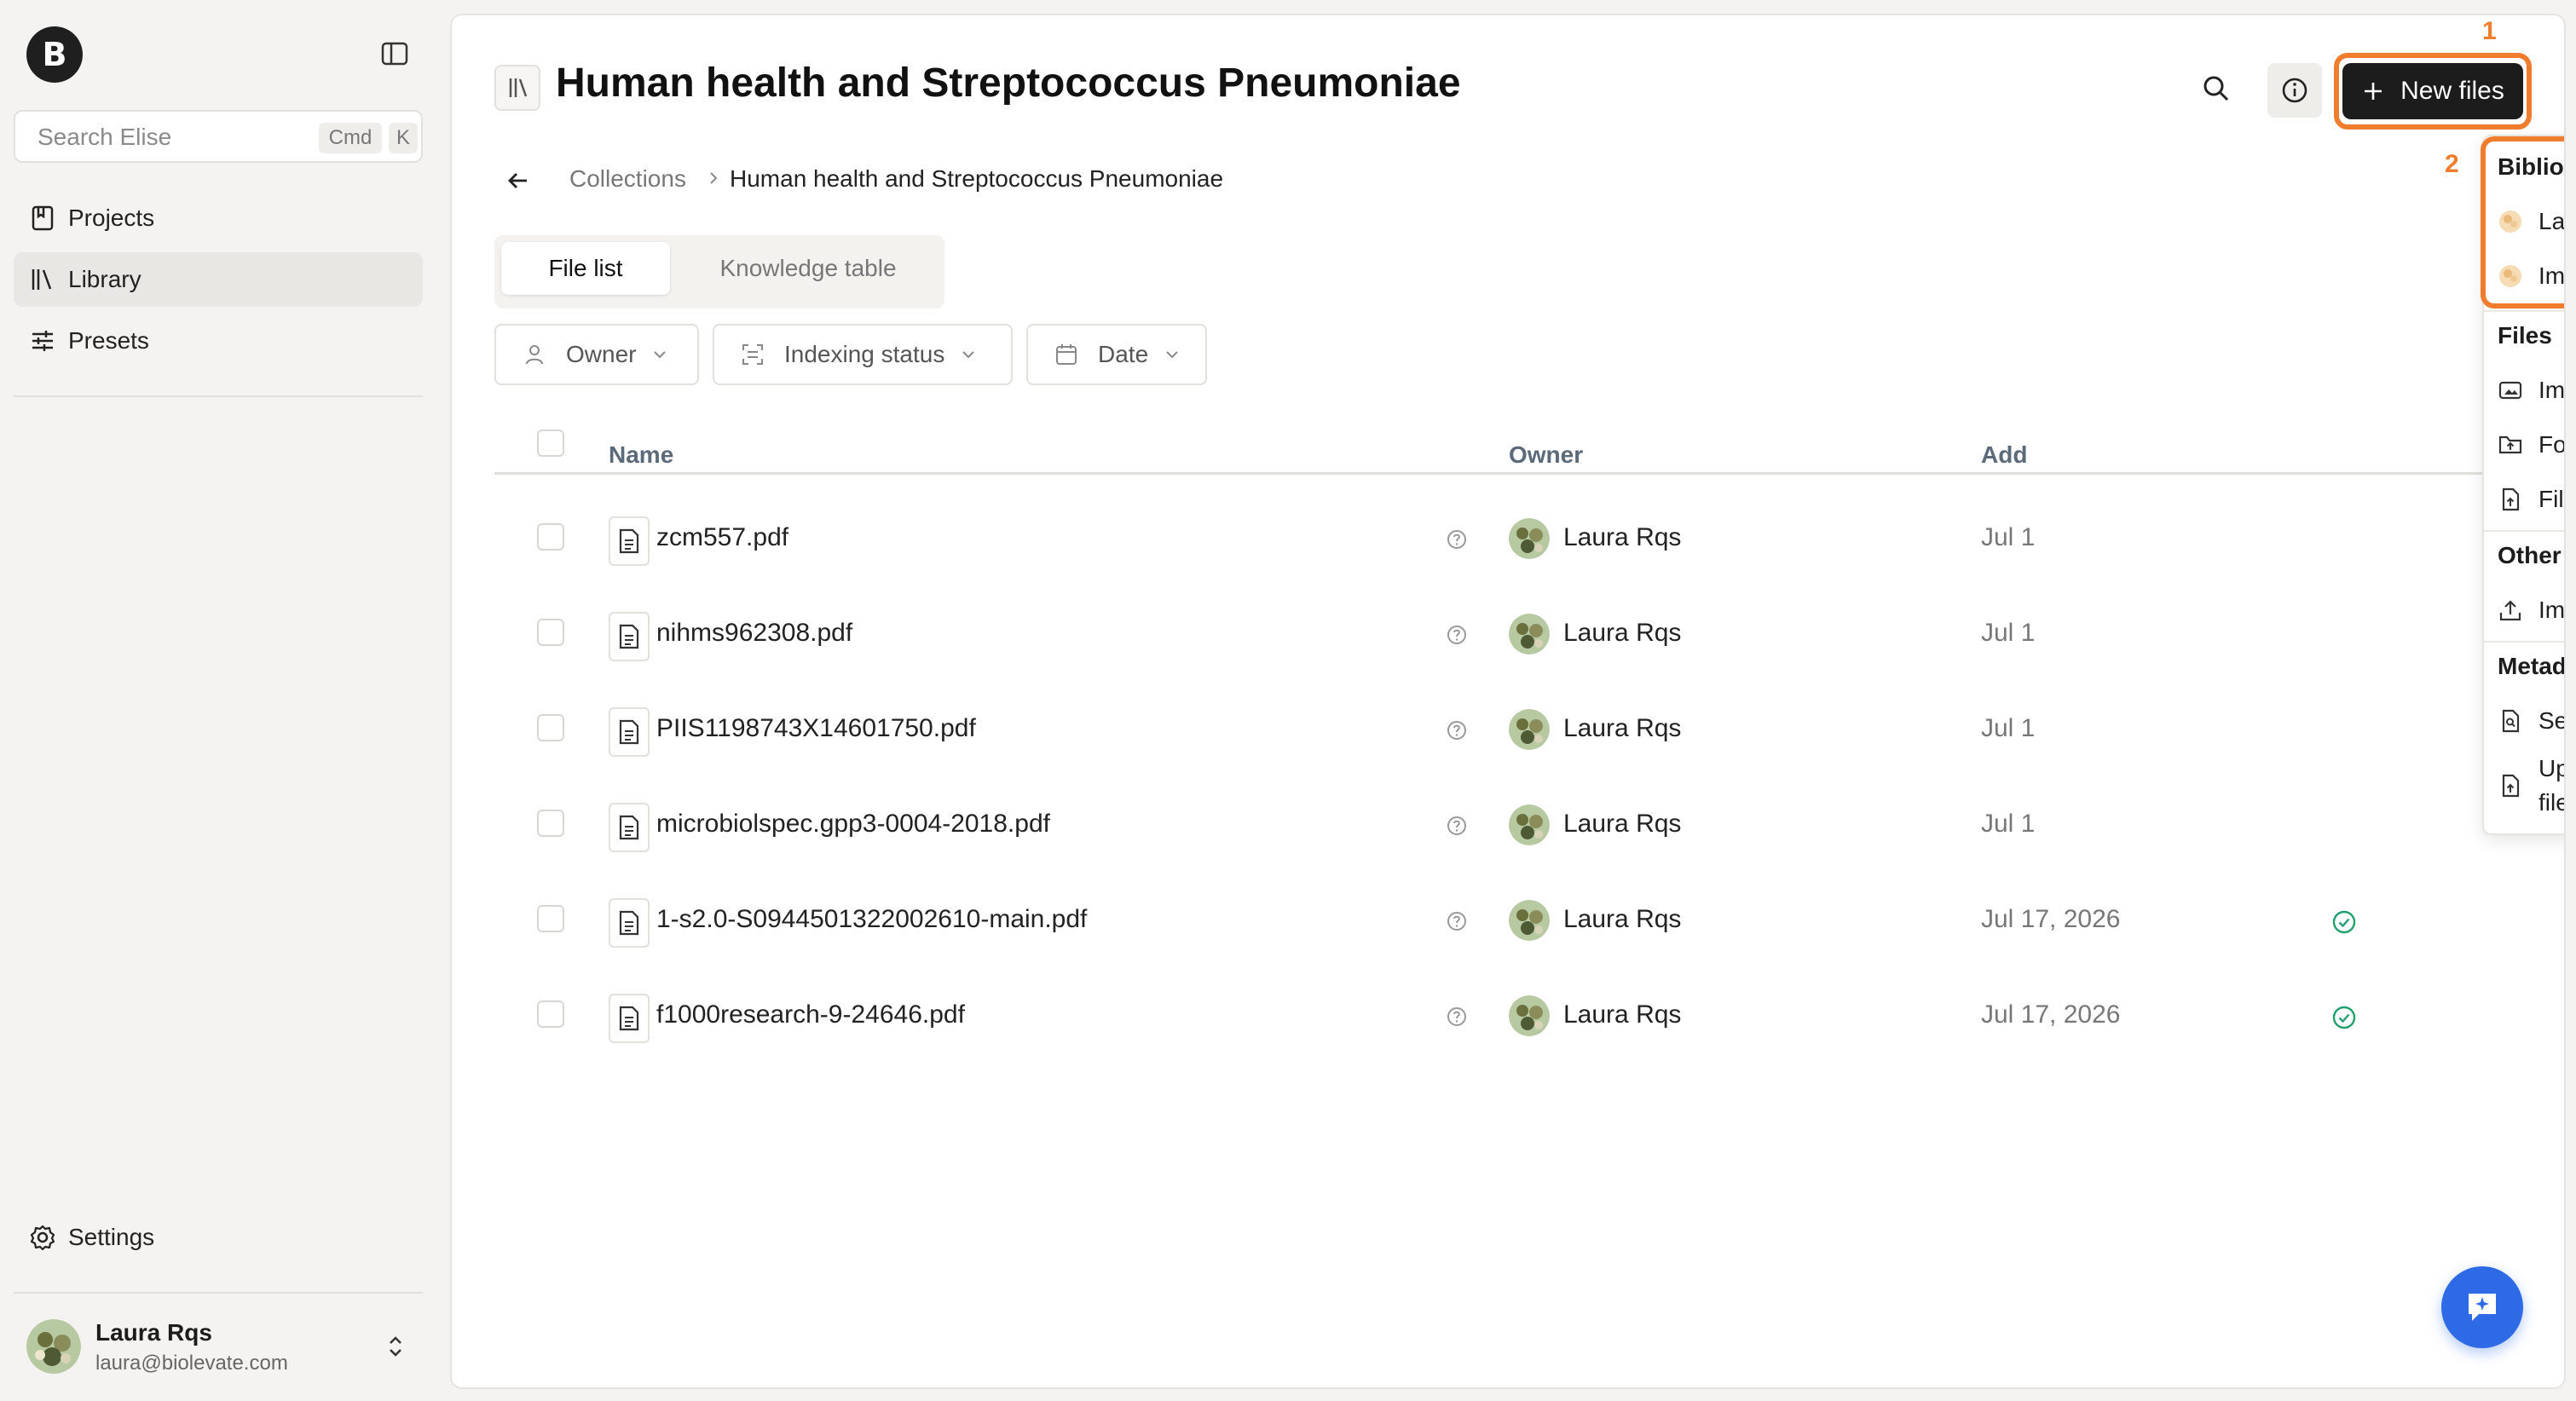 The height and width of the screenshot is (1401, 2576). I want to click on tab-knowledge-table: Knowledge table, so click(808, 268).